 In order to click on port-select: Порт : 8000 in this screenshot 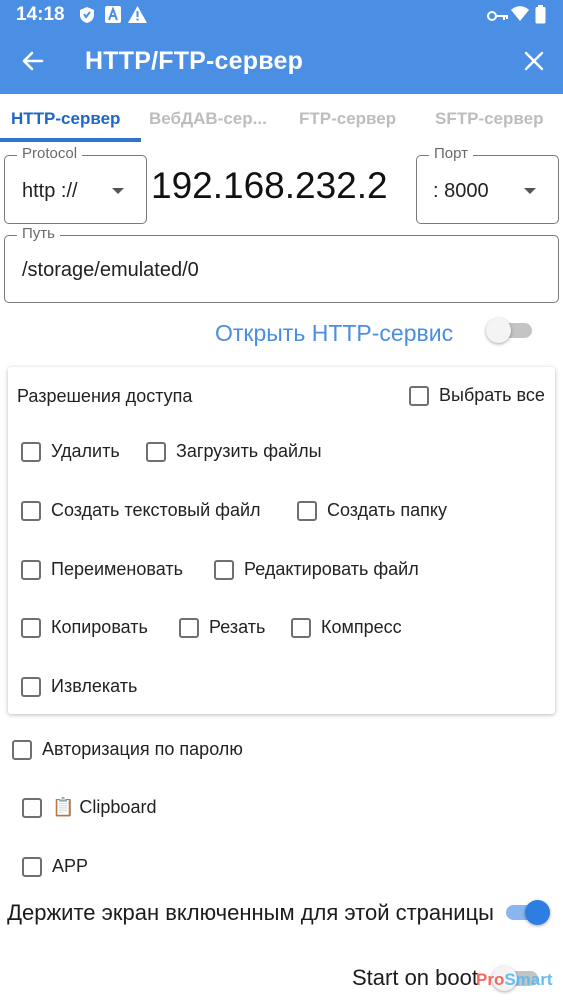, I will do `click(487, 184)`.